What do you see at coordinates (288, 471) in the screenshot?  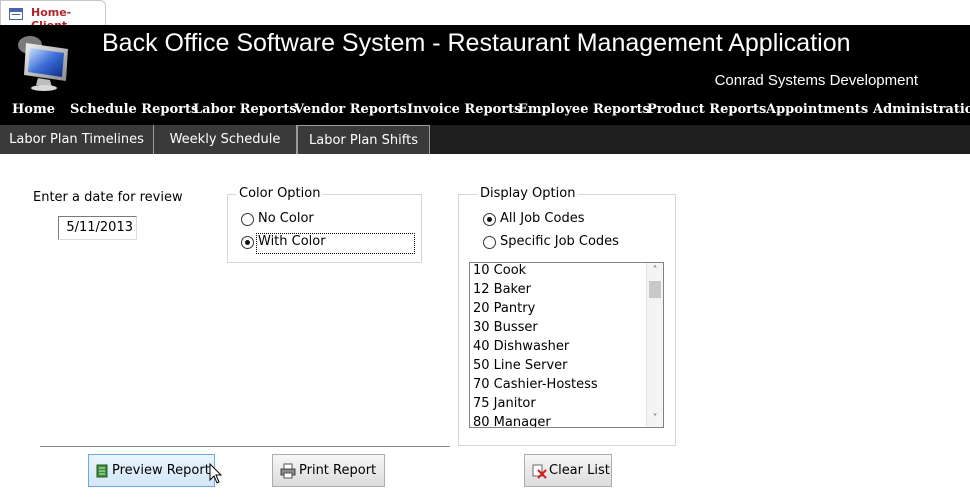 I see `printer-icon` at bounding box center [288, 471].